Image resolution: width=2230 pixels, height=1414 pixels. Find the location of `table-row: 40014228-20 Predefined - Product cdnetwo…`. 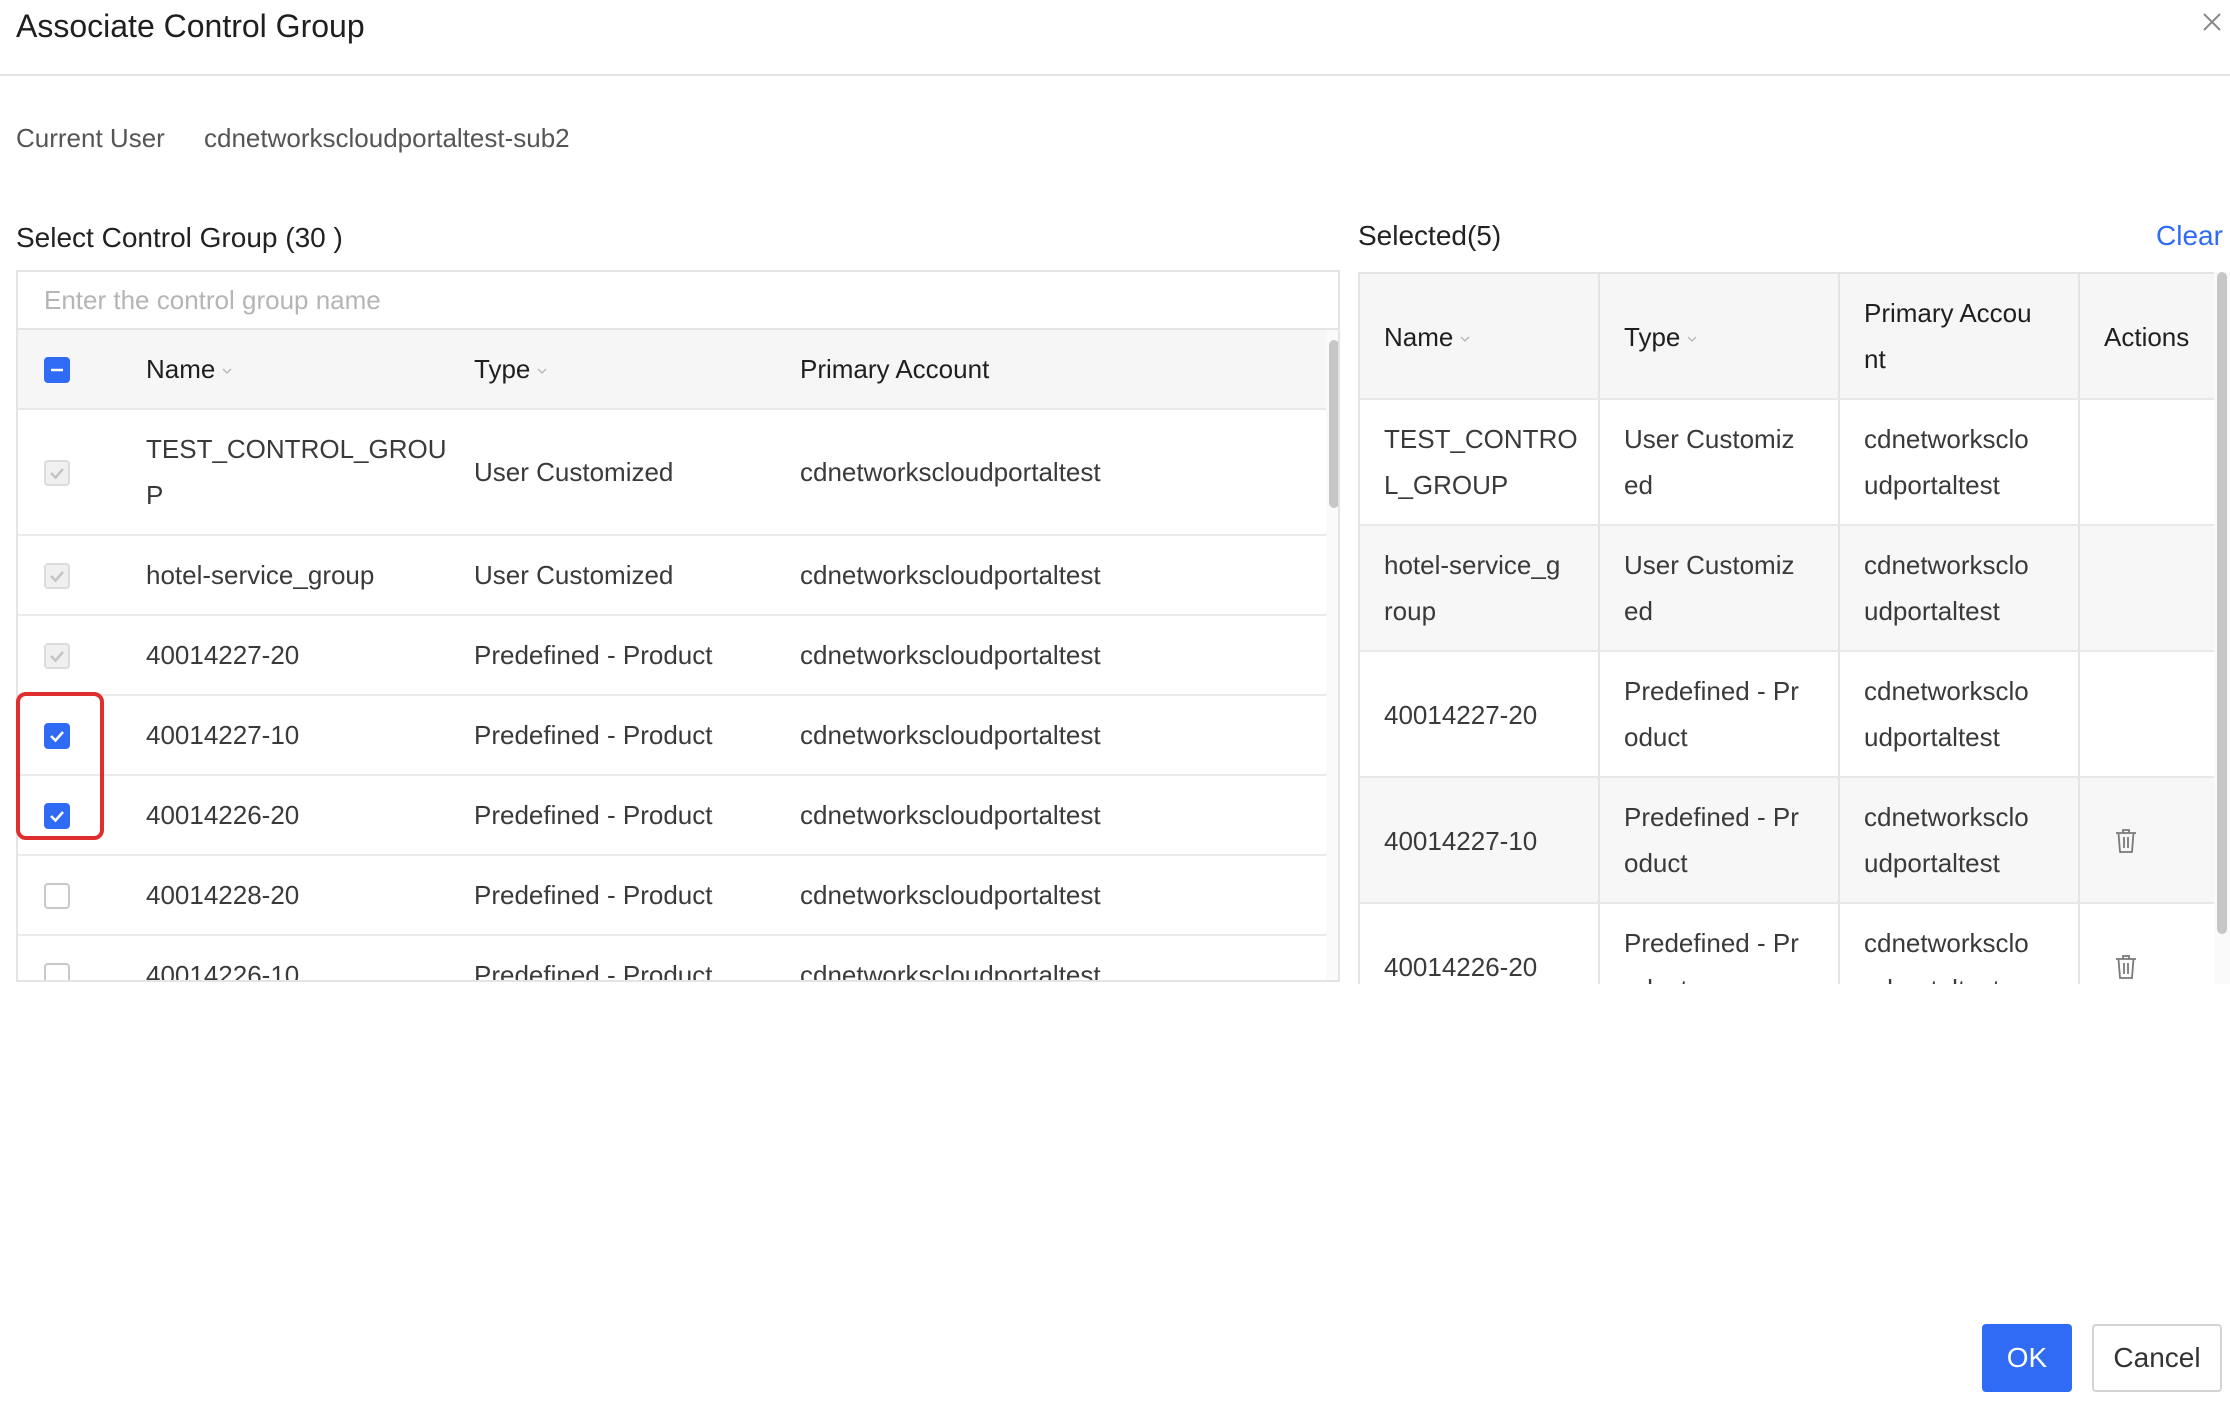

table-row: 40014228-20 Predefined - Product cdnetwo… is located at coordinates (672, 896).